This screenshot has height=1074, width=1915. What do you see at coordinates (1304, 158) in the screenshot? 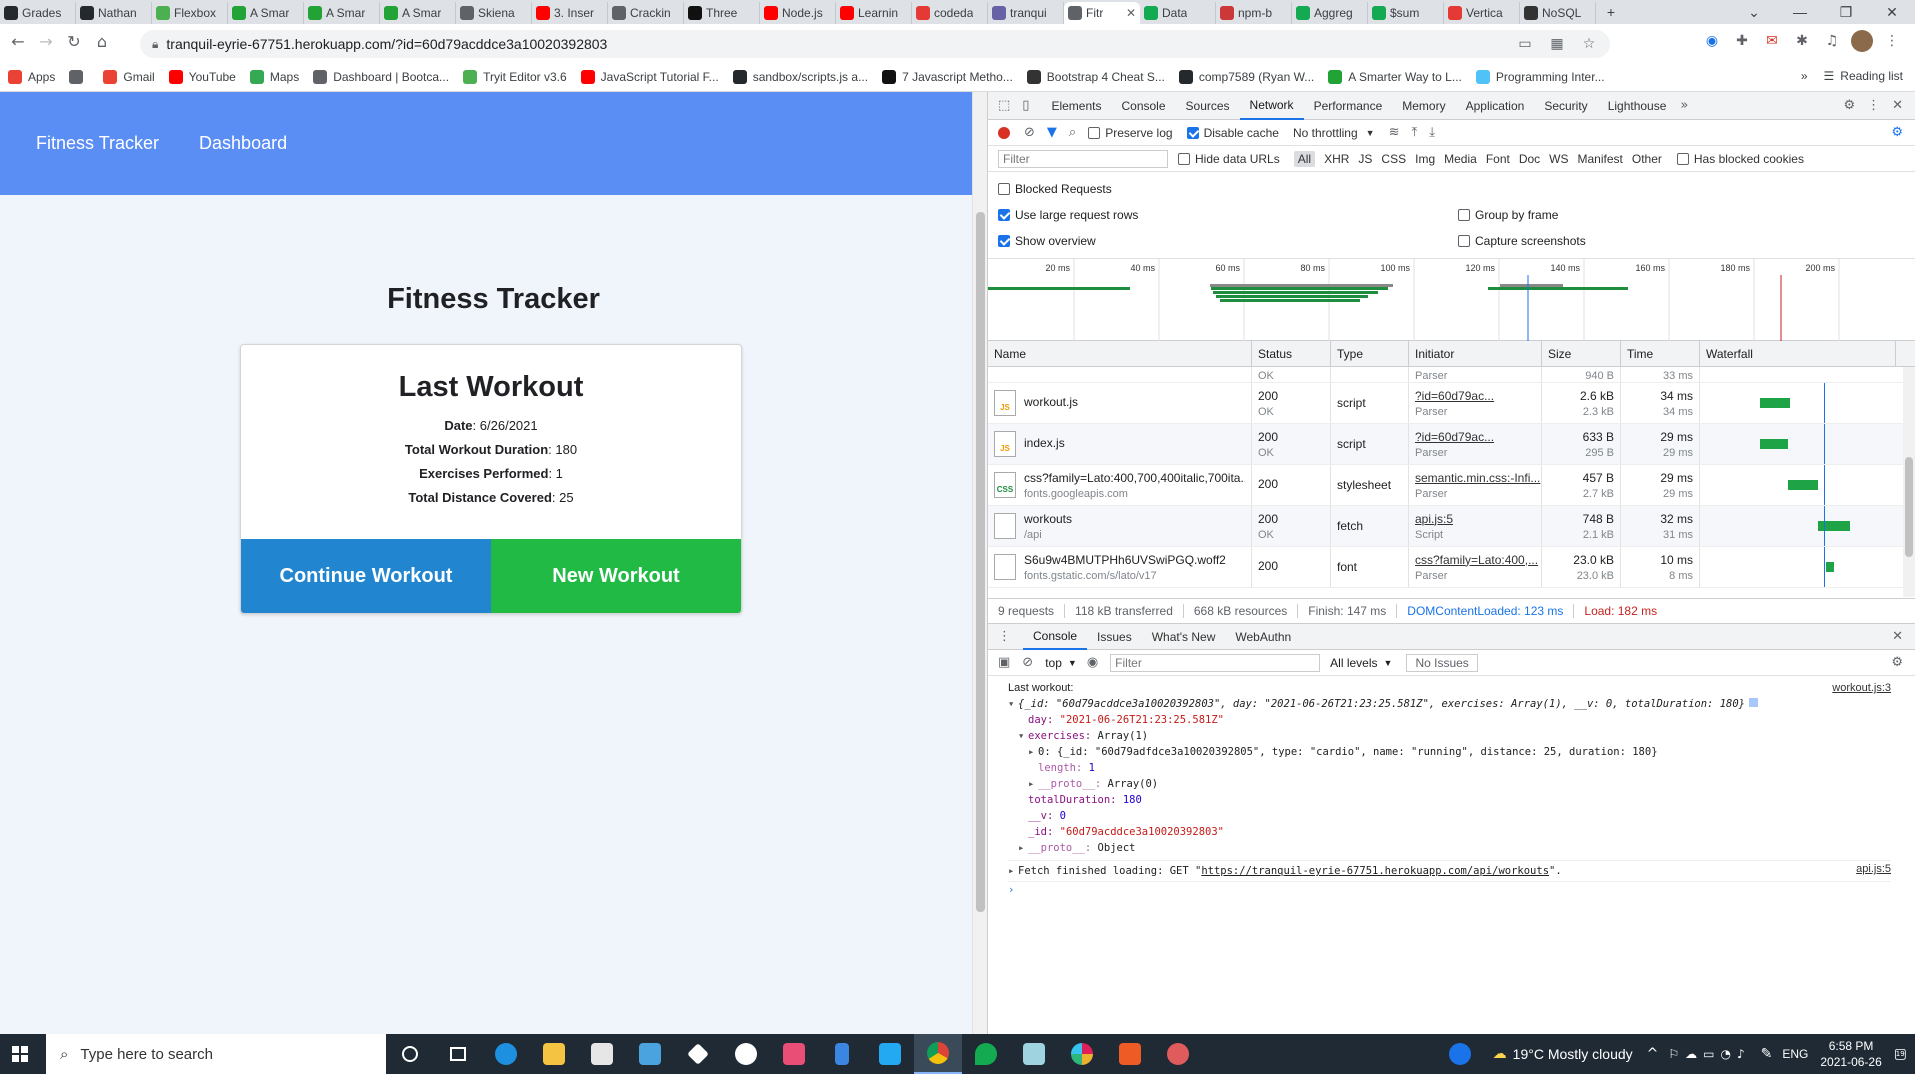
I see `type-filter-all: All` at bounding box center [1304, 158].